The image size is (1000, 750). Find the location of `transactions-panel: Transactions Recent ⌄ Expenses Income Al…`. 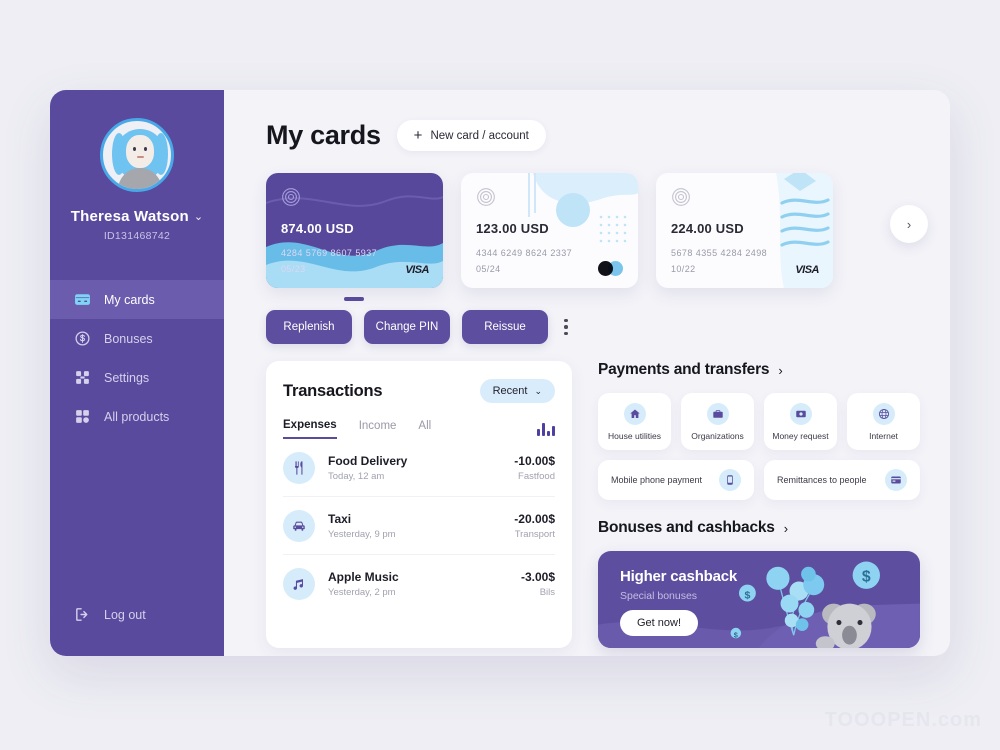

transactions-panel: Transactions Recent ⌄ Expenses Income Al… is located at coordinates (419, 504).